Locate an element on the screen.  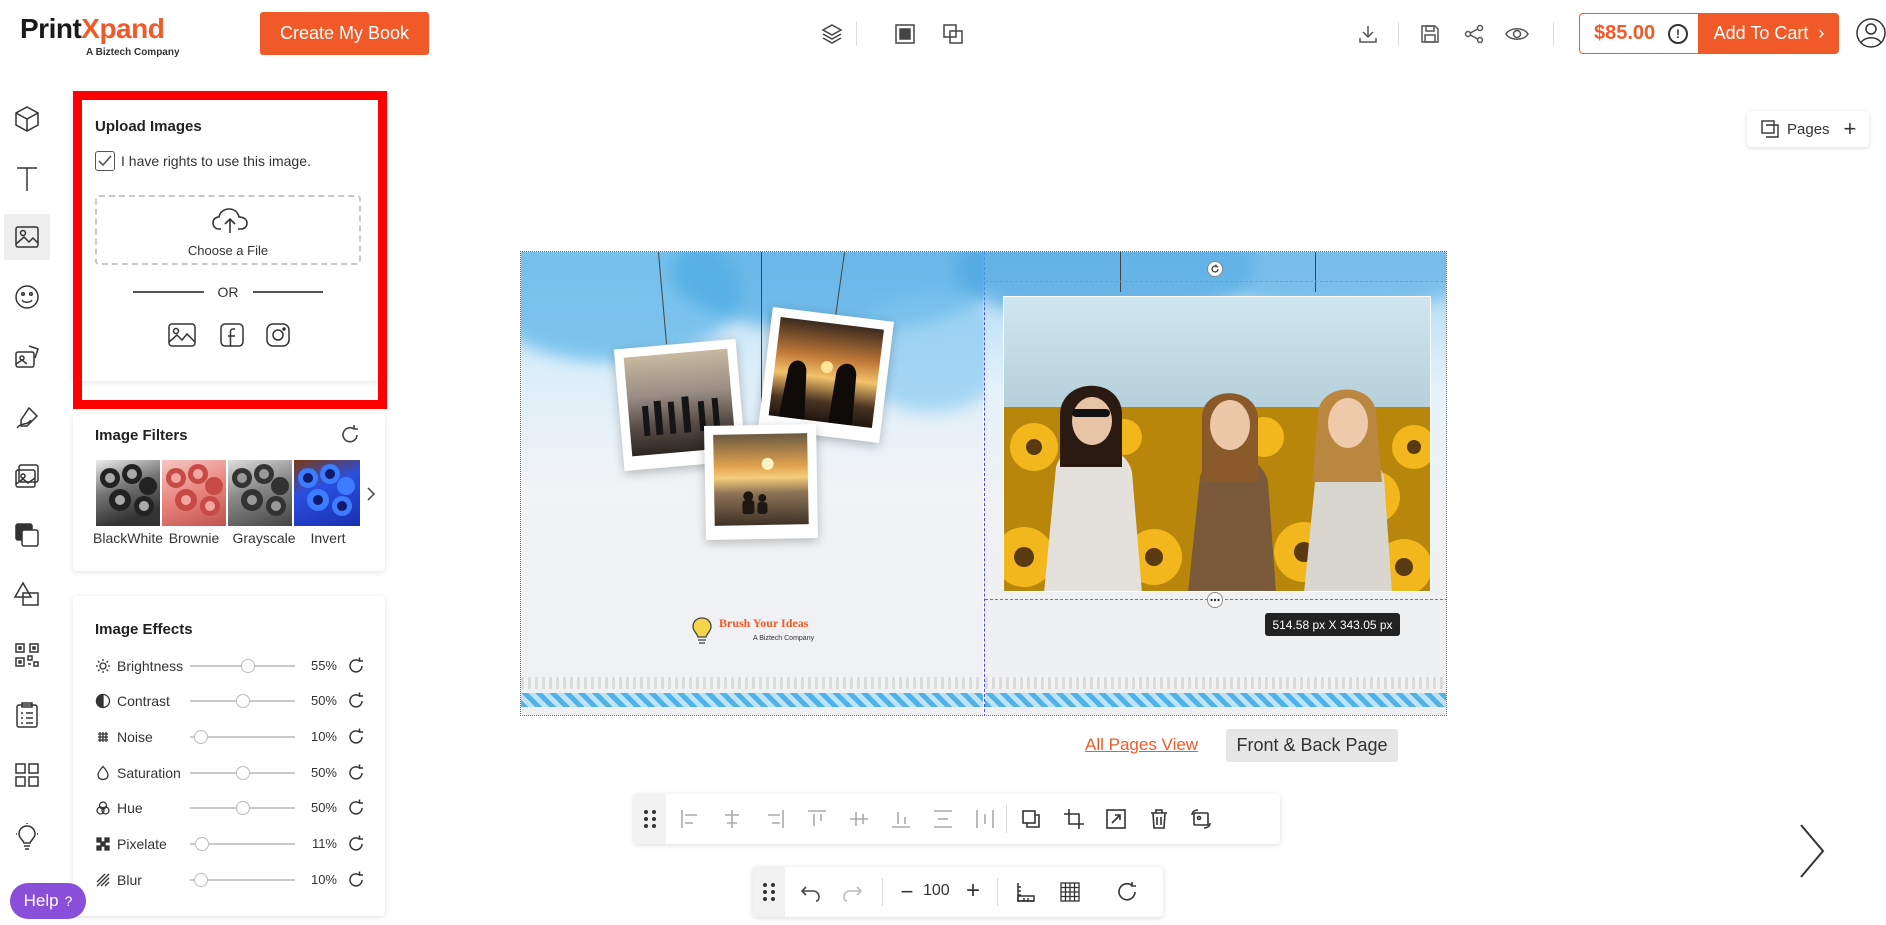
pixelate-slider is located at coordinates (242, 844).